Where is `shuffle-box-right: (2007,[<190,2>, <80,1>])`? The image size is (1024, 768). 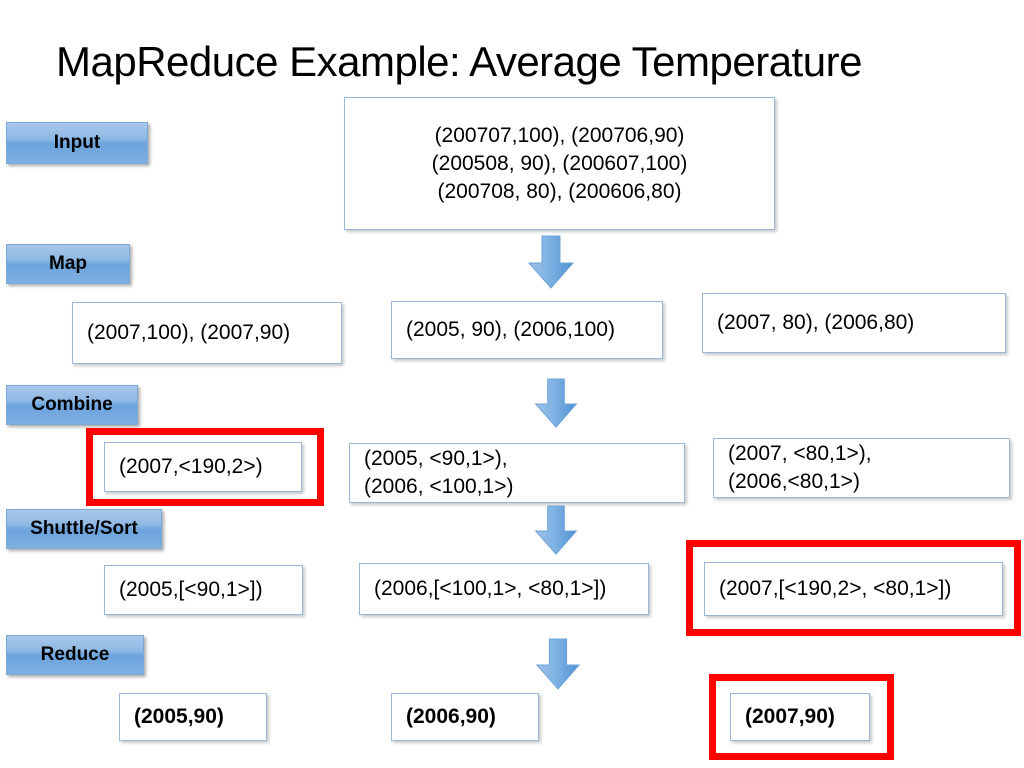 shuffle-box-right: (2007,[<190,2>, <80,1>]) is located at coordinates (853, 589).